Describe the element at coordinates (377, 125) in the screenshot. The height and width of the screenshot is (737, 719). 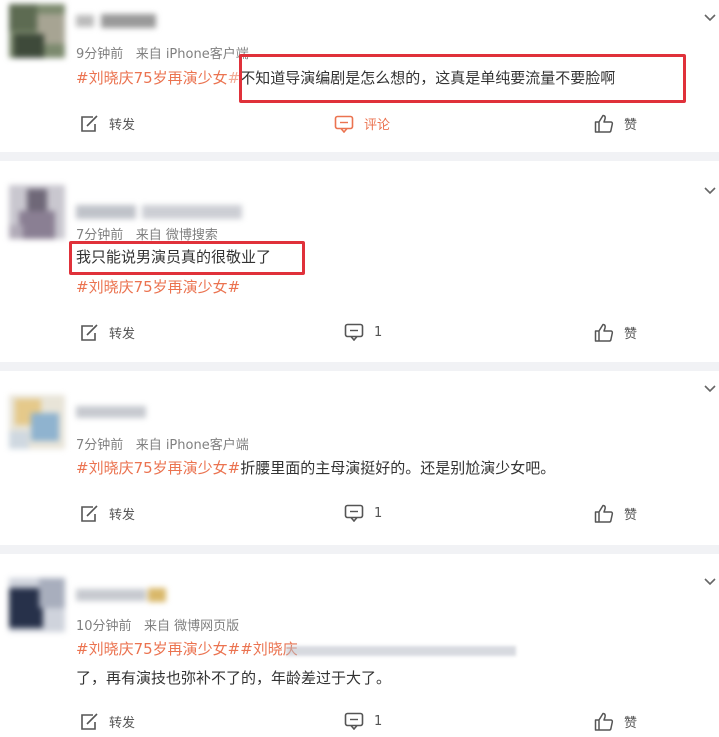
I see `comment-label: 评论` at that location.